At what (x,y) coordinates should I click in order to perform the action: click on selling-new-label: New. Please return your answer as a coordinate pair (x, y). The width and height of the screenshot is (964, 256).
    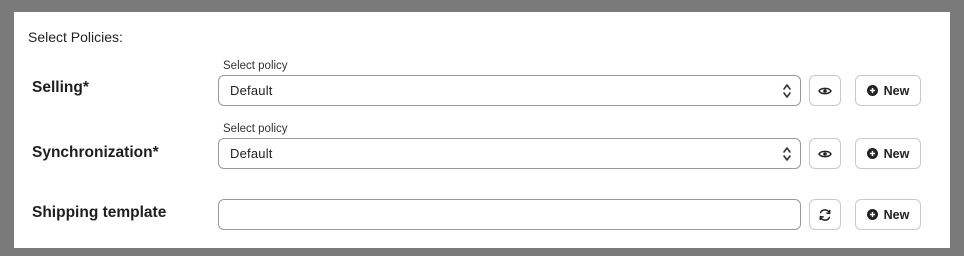
    Looking at the image, I should click on (896, 90).